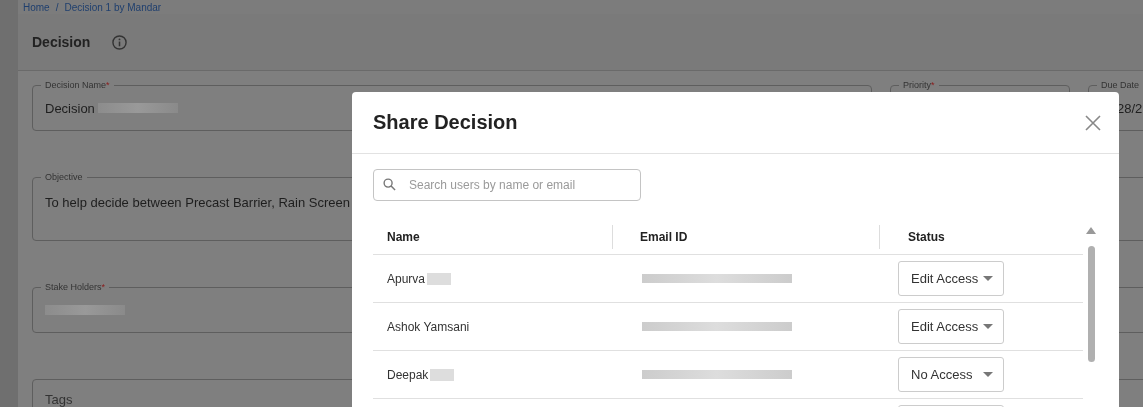  Describe the element at coordinates (77, 85) in the screenshot. I see `field-label: Decision Name*` at that location.